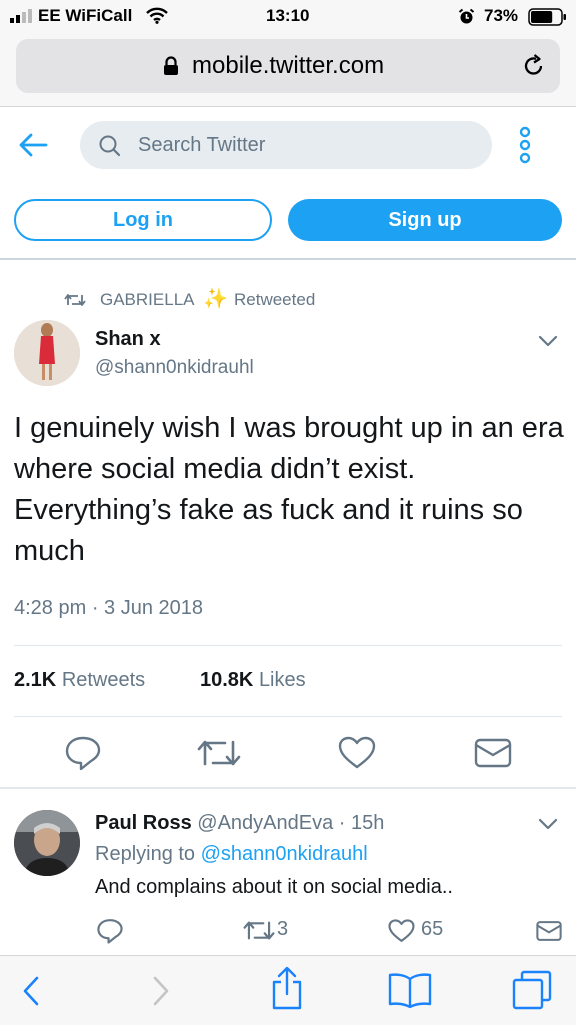 The height and width of the screenshot is (1025, 576). Describe the element at coordinates (548, 341) in the screenshot. I see `chevron-down-icon` at that location.